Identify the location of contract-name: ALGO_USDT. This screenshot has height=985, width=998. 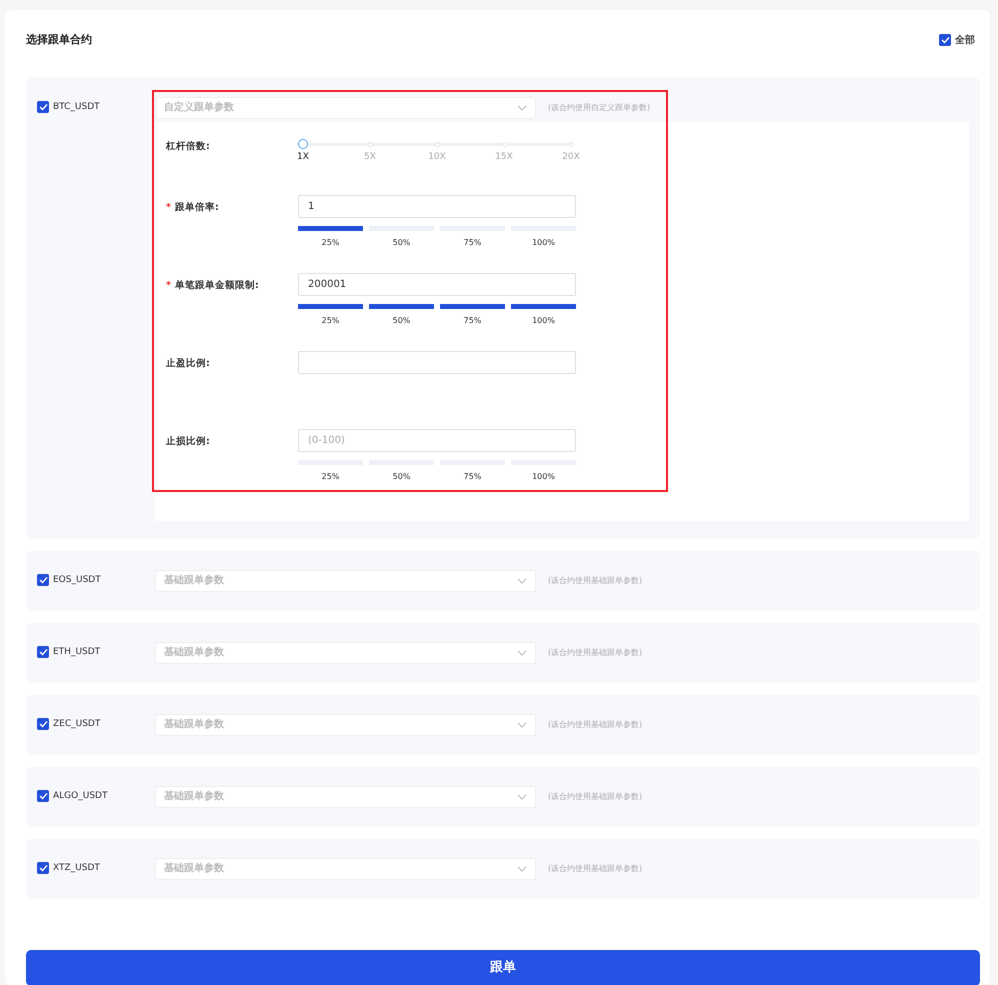
(80, 796).